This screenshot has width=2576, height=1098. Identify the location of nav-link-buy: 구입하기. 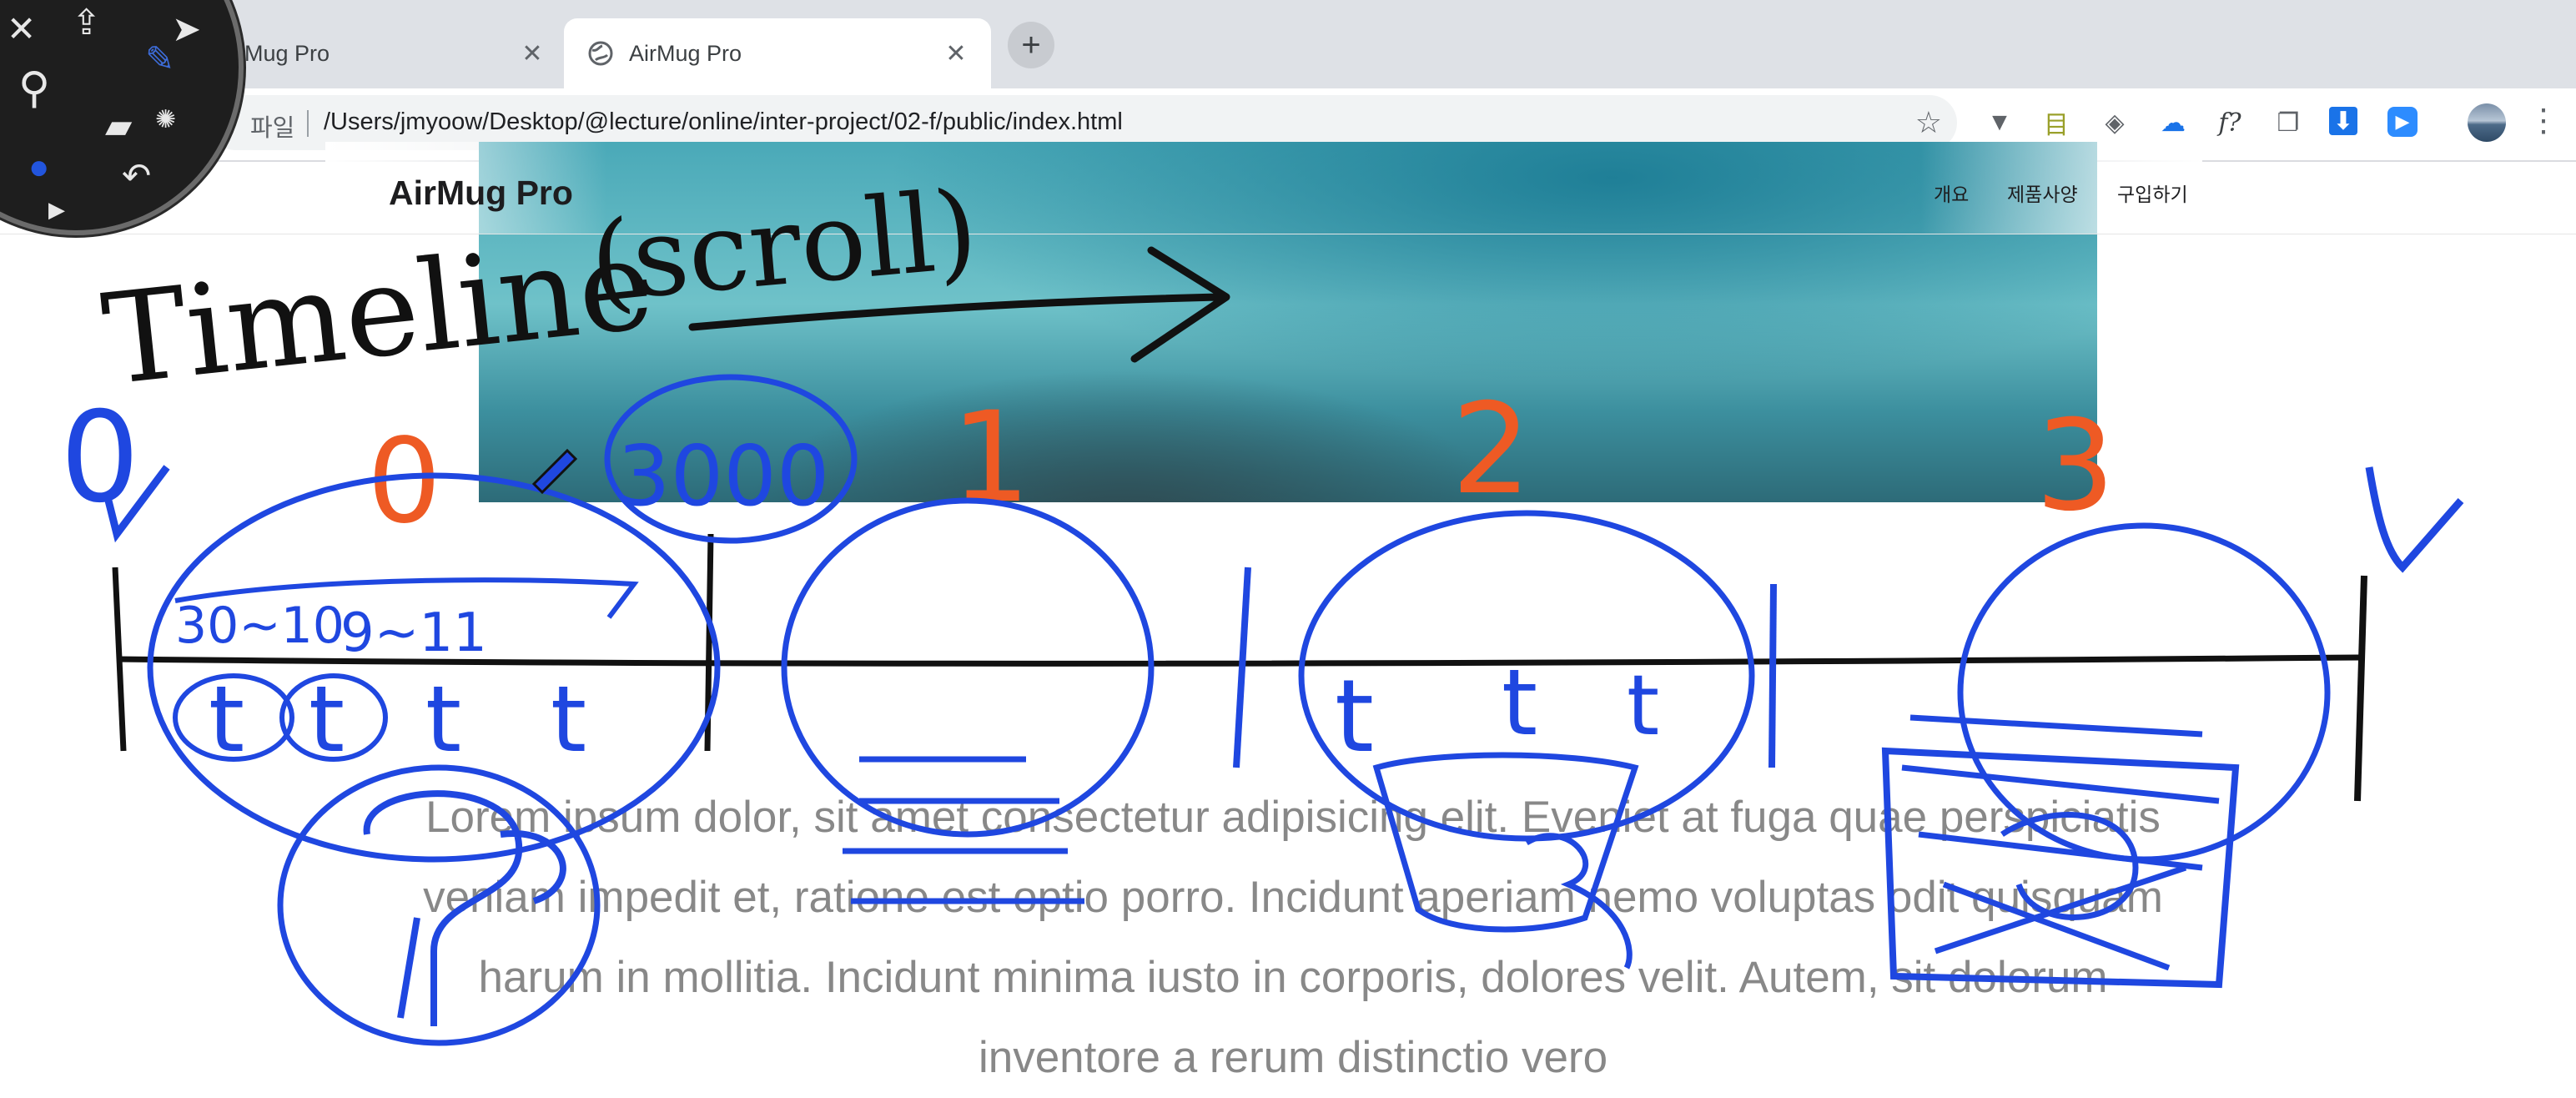
(2152, 193).